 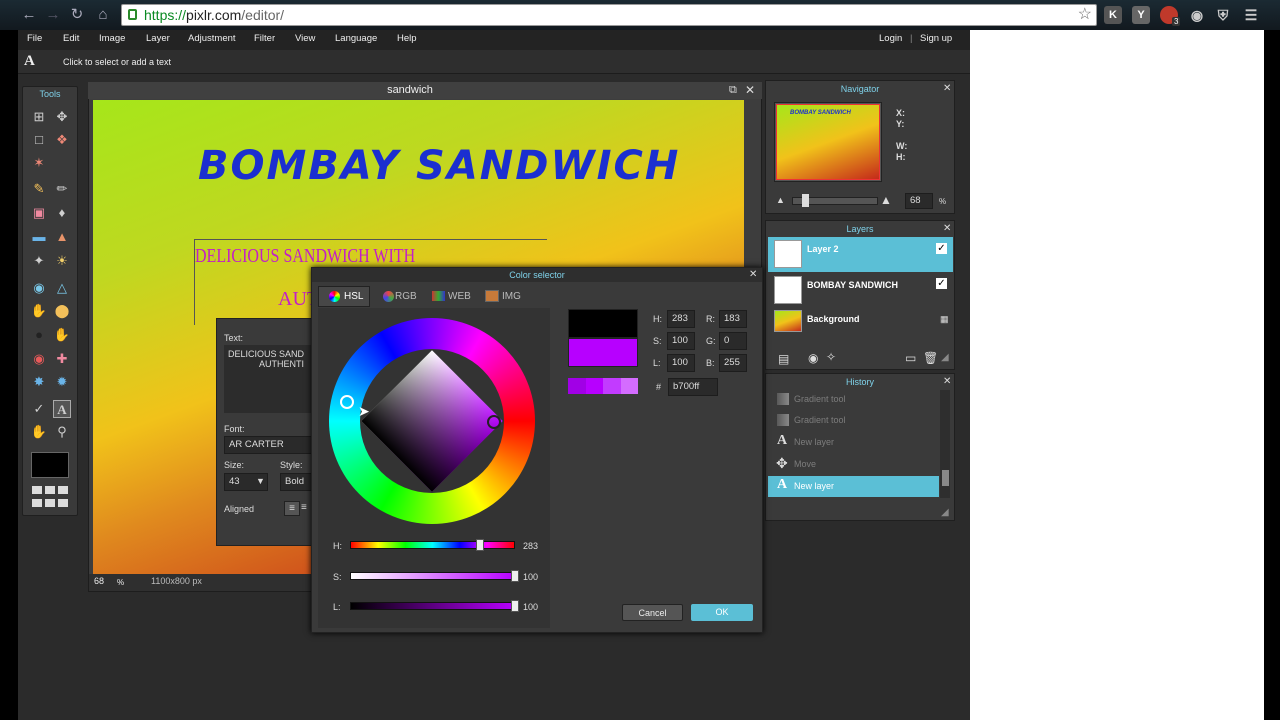 I want to click on sponge-tool-icon: ⬤, so click(x=62, y=311).